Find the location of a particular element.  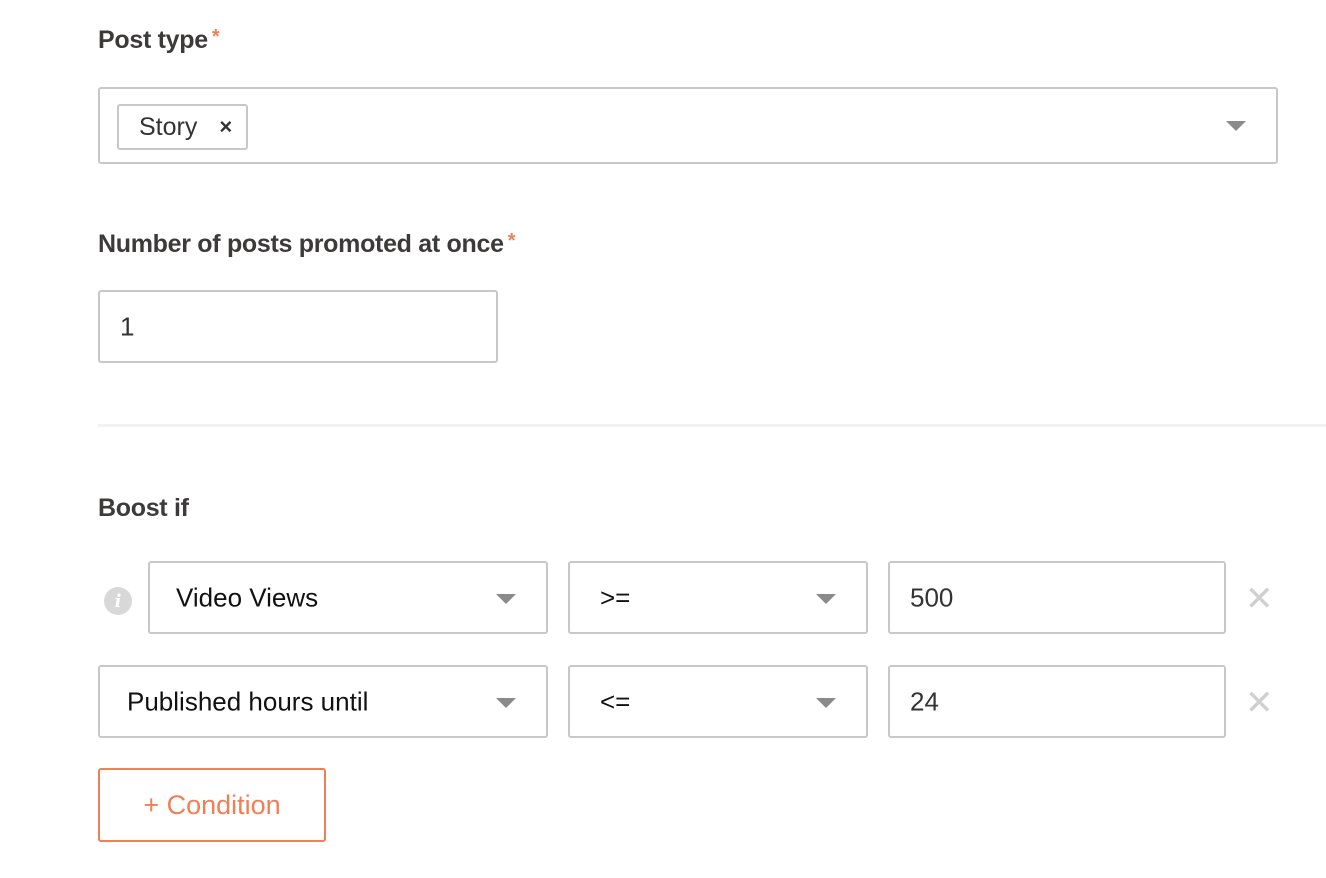

condition-2-operator-select: <= is located at coordinates (718, 701).